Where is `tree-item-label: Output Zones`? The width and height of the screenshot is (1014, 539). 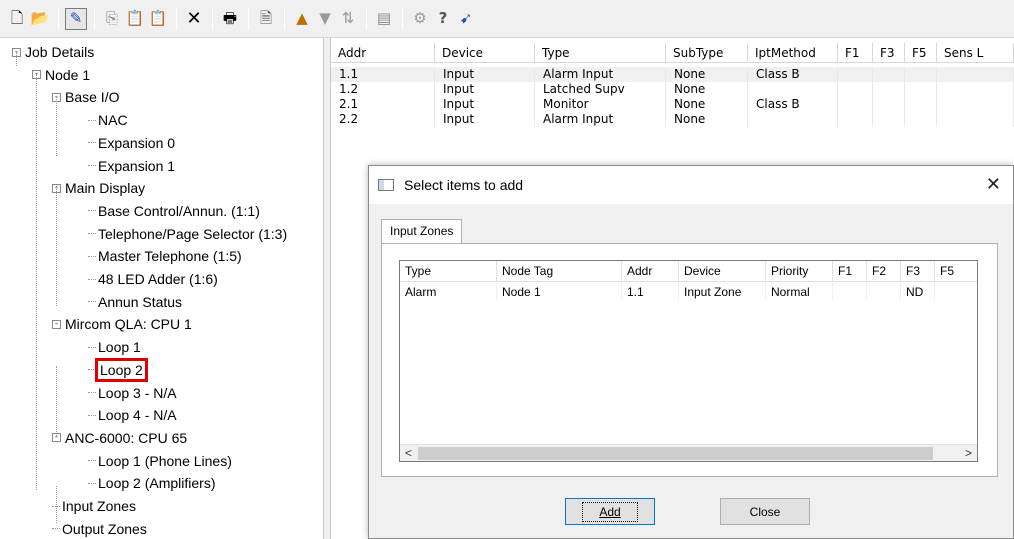
tree-item-label: Output Zones is located at coordinates (104, 528).